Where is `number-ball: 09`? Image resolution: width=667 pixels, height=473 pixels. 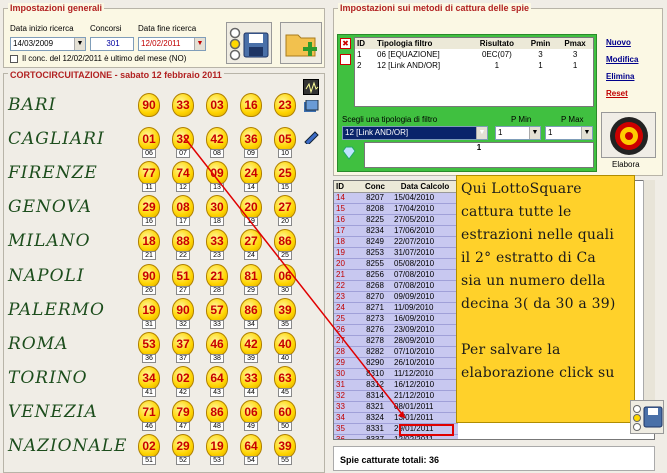 number-ball: 09 is located at coordinates (217, 173).